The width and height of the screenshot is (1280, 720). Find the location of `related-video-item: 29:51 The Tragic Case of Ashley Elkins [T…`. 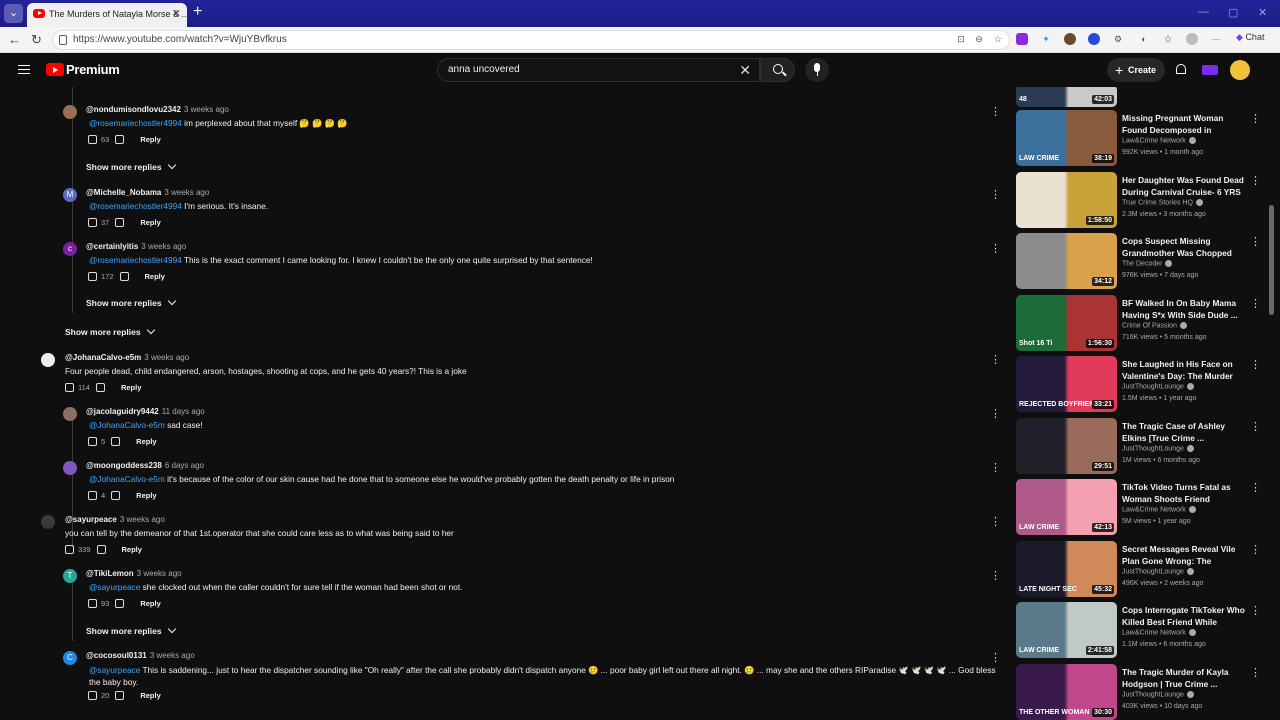

related-video-item: 29:51 The Tragic Case of Ashley Elkins [T… is located at coordinates (1141, 445).